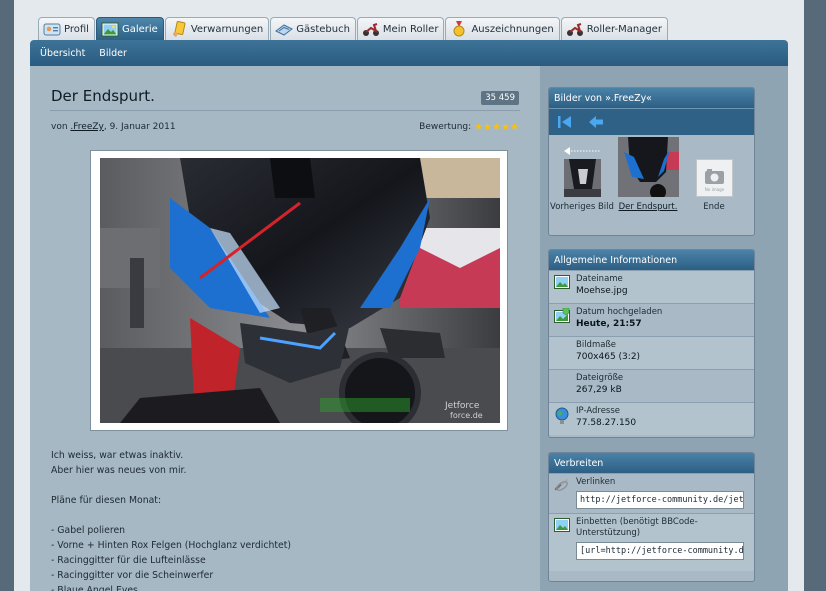 The image size is (826, 591). Describe the element at coordinates (582, 151) in the screenshot. I see `dotted-arrow-left-icon` at that location.